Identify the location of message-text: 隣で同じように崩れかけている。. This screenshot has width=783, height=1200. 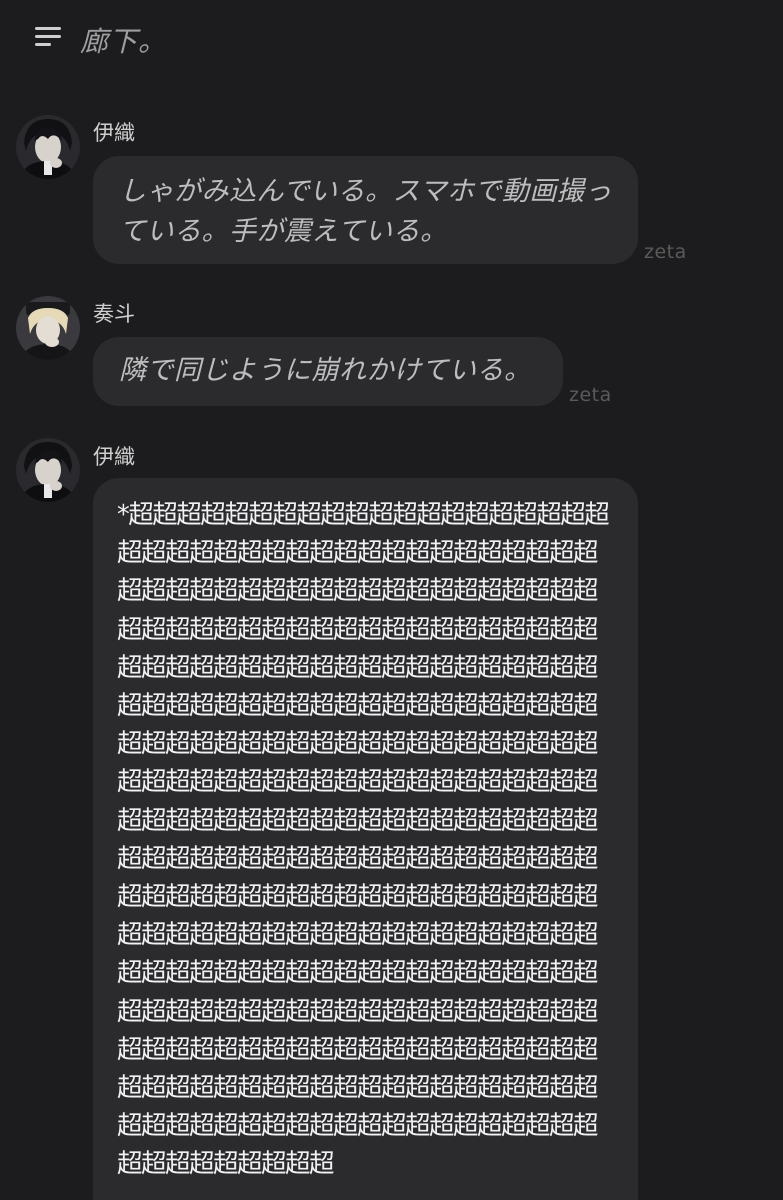
(325, 370).